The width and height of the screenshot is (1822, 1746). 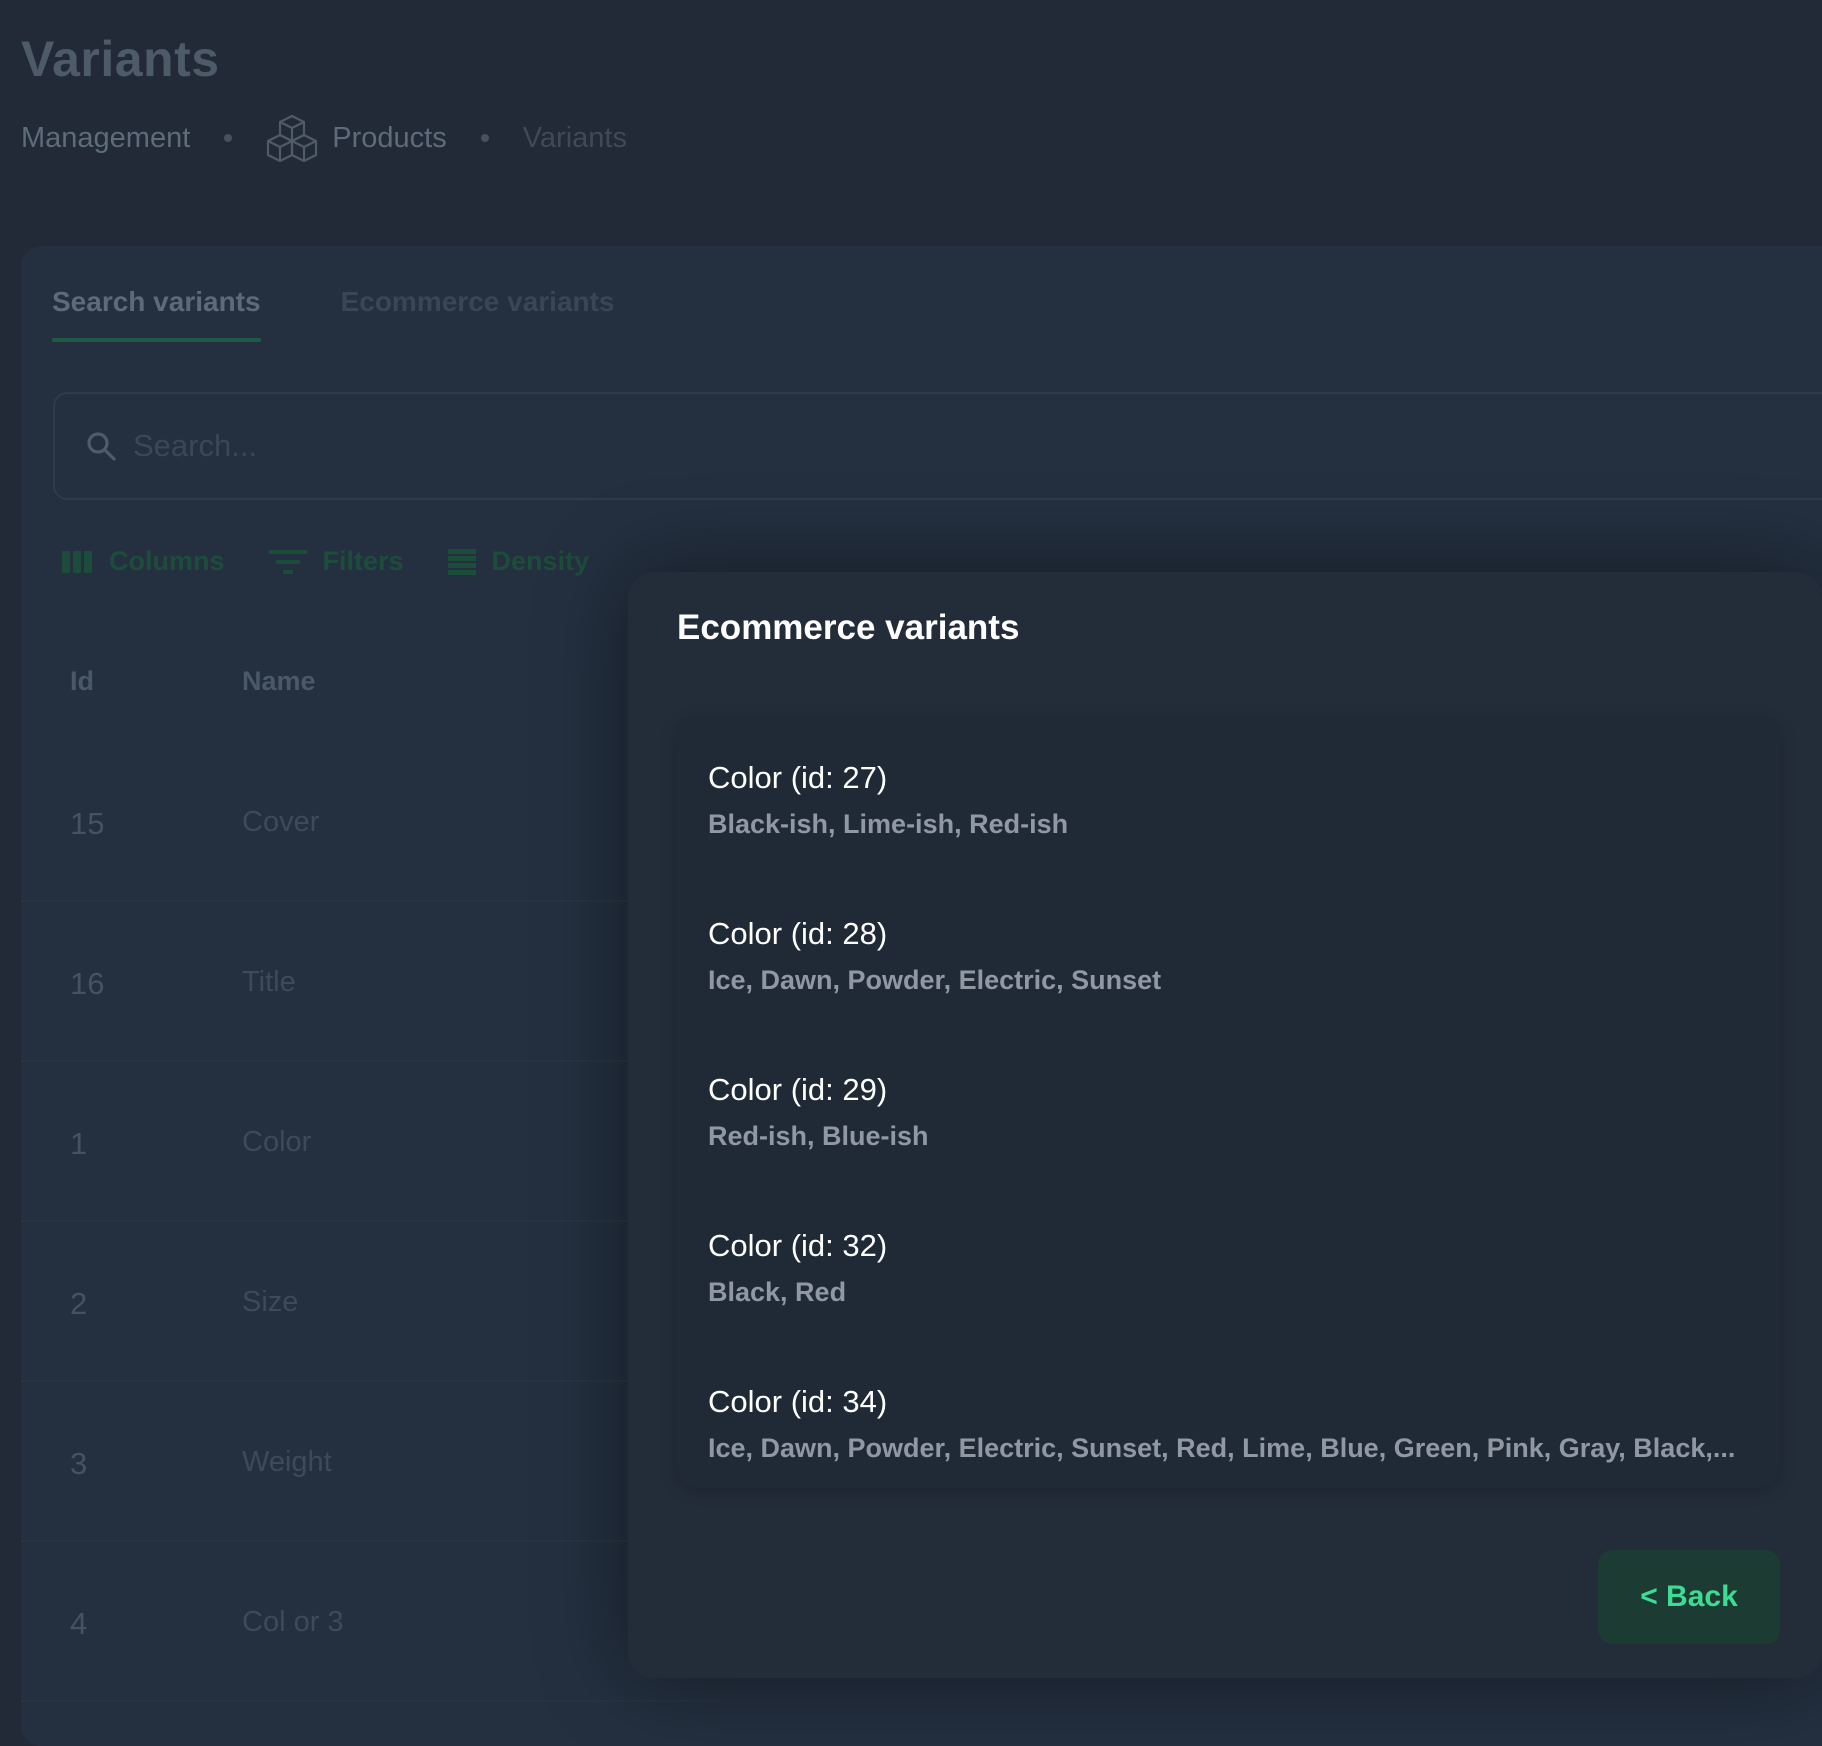 I want to click on row-id: 3, so click(x=79, y=1463).